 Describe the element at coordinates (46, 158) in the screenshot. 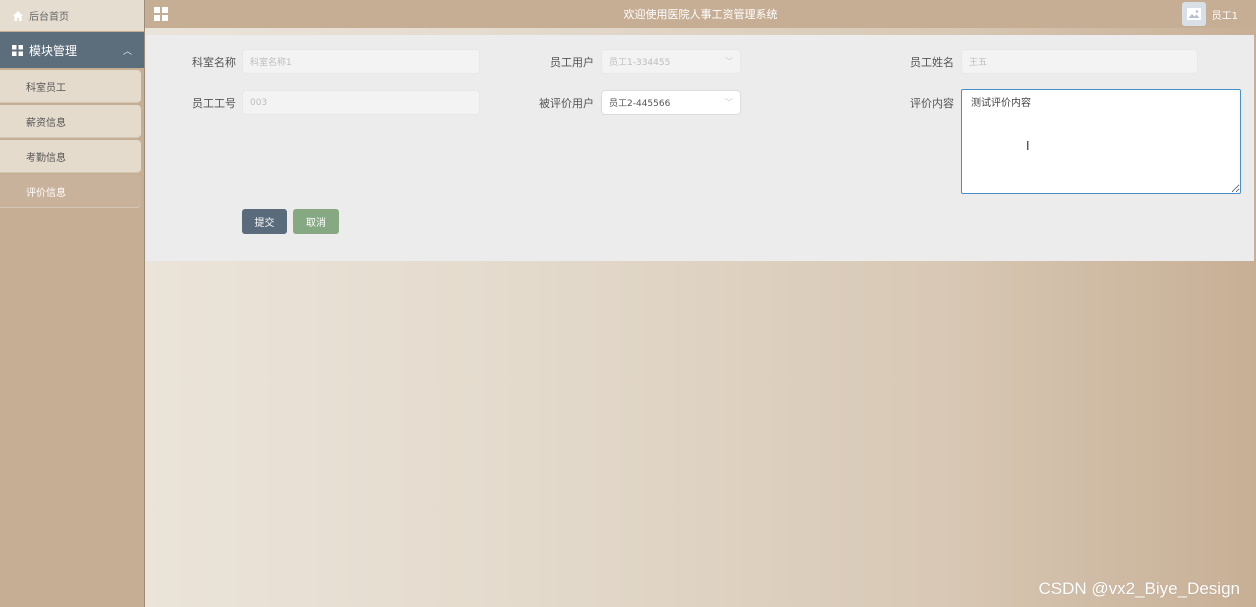

I see `sidebar-item-label: 考勤信息` at that location.